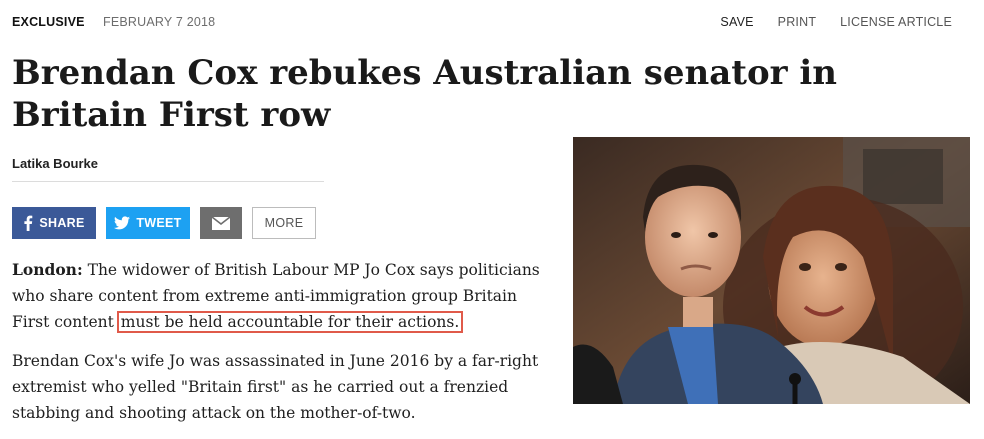 Image resolution: width=984 pixels, height=439 pixels. I want to click on license-article-link: LICENSE ARTICLE, so click(896, 22).